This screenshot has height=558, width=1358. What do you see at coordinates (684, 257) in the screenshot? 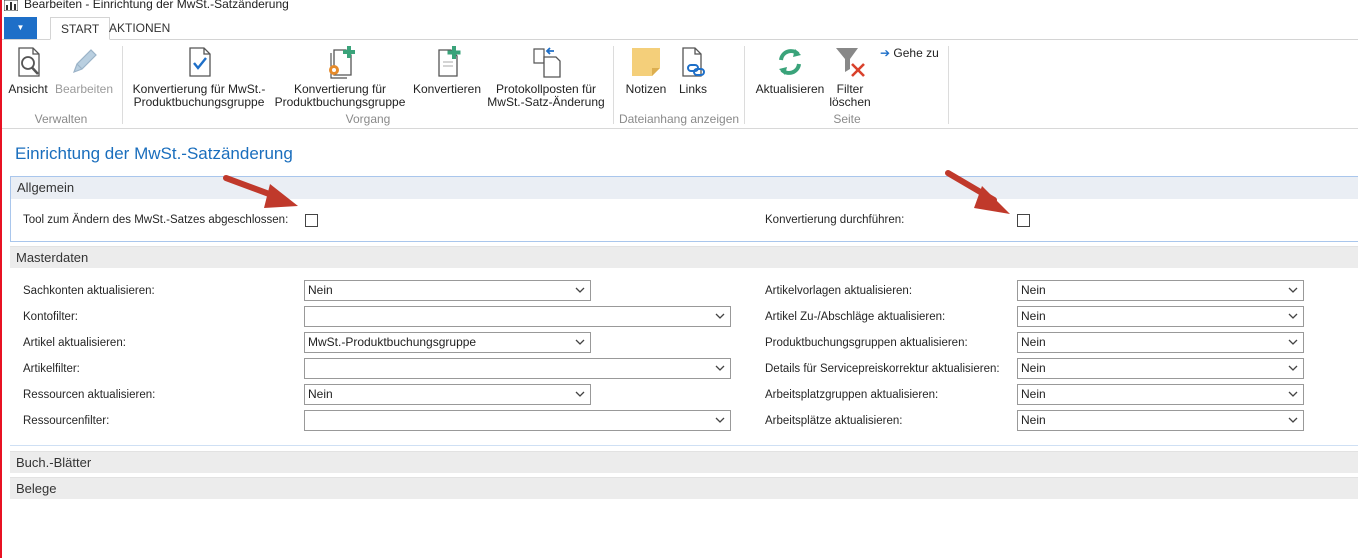
I see `section-header-masterdaten: Masterdaten` at bounding box center [684, 257].